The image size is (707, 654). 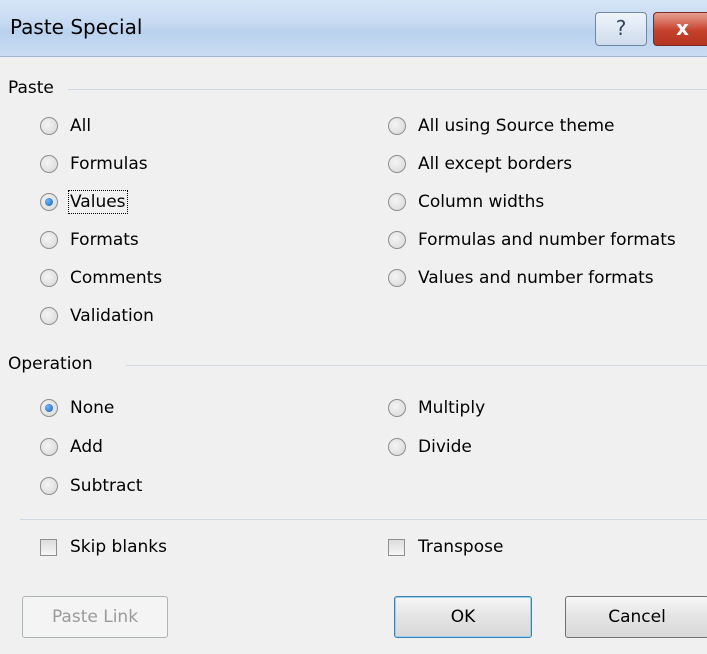 I want to click on paste-section-label: Paste, so click(x=31, y=88).